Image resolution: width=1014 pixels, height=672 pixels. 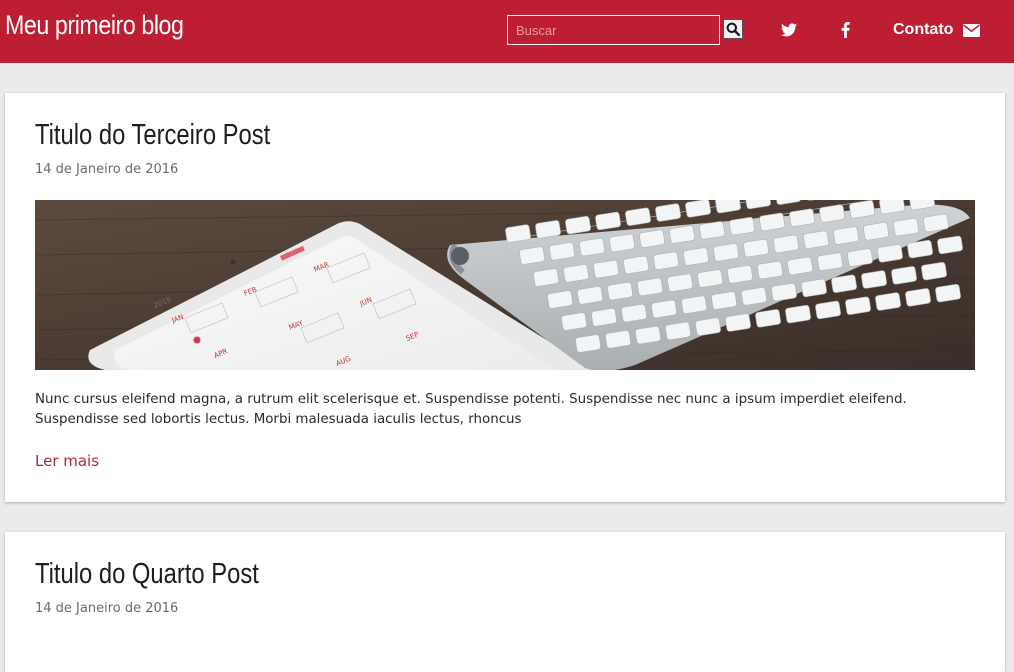 I want to click on site-header: Meu primeiro blog Contato, so click(x=507, y=31).